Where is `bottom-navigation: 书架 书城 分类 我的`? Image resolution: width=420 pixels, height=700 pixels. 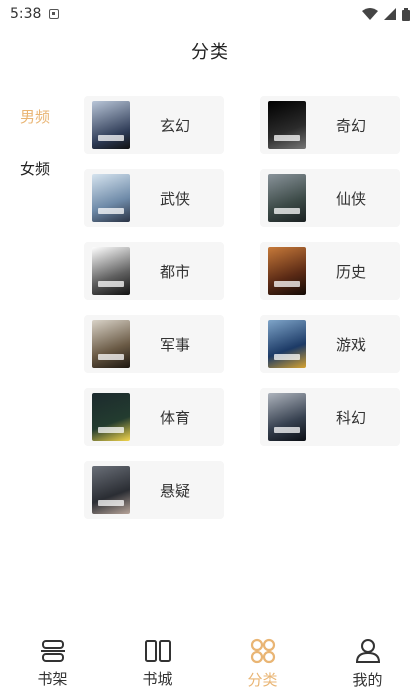
bottom-navigation: 书架 书城 分类 我的 is located at coordinates (210, 664).